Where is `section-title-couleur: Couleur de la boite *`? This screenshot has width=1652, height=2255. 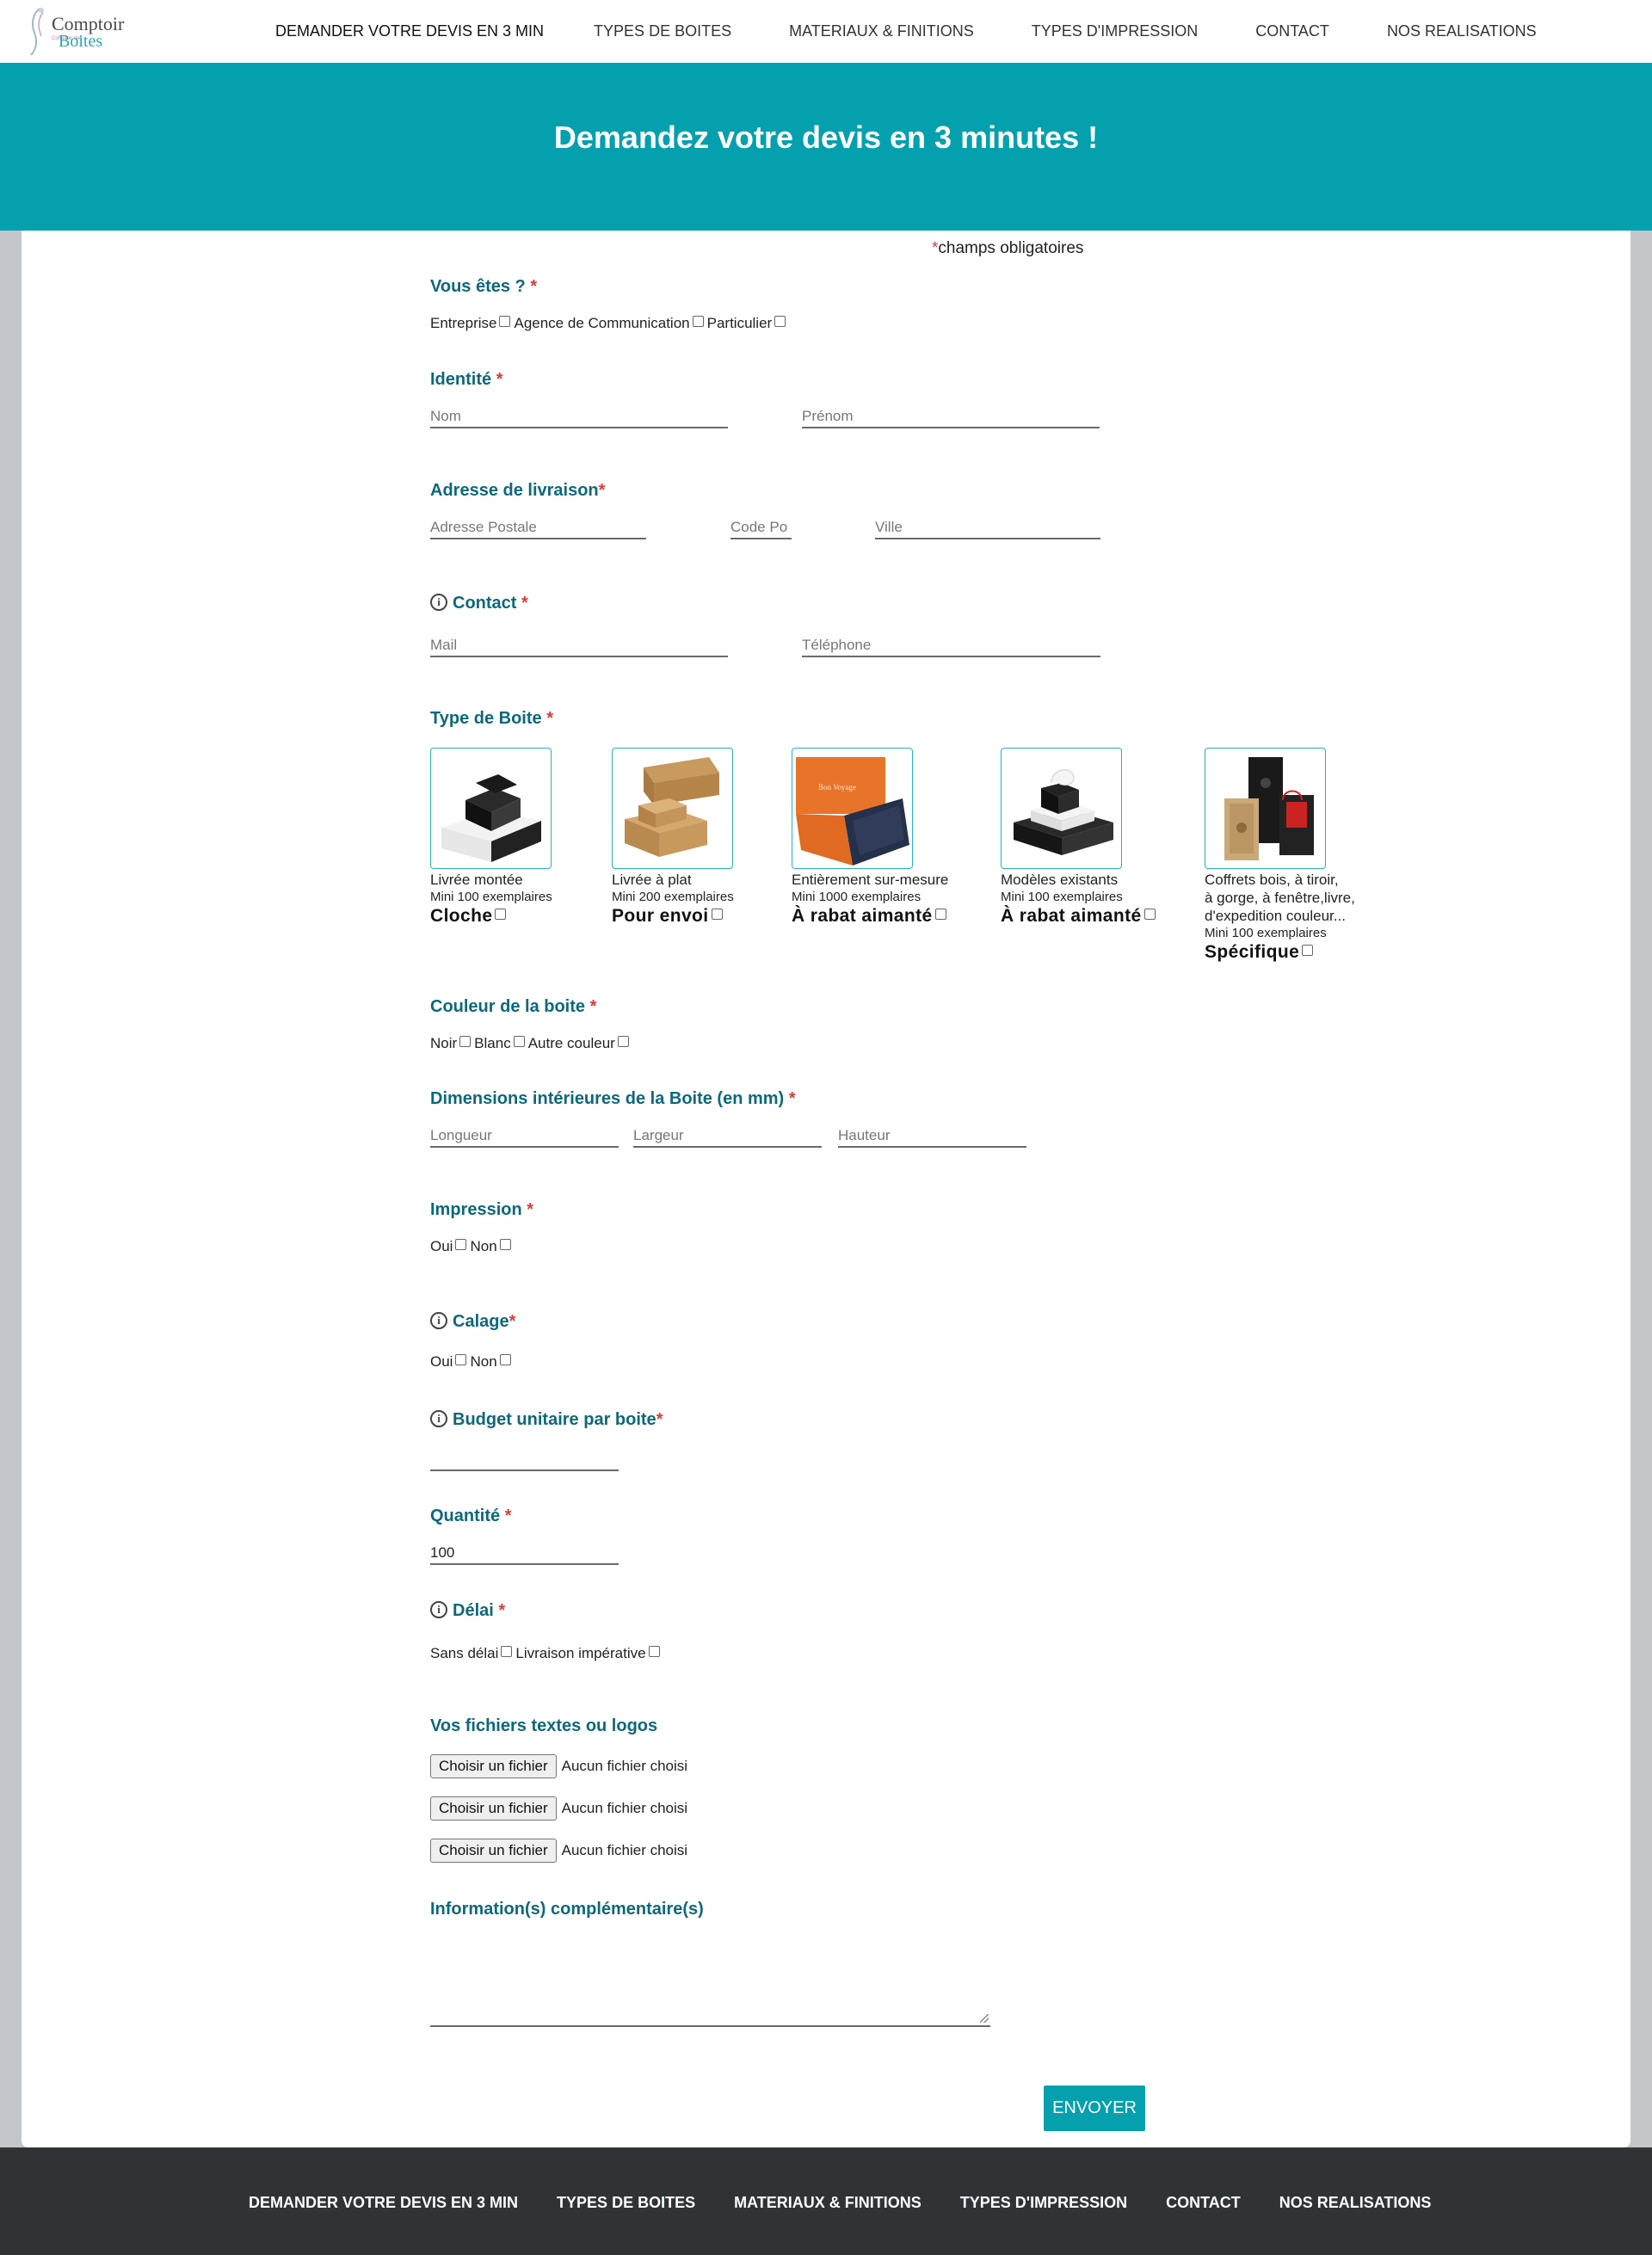
section-title-couleur: Couleur de la boite * is located at coordinates (513, 1007).